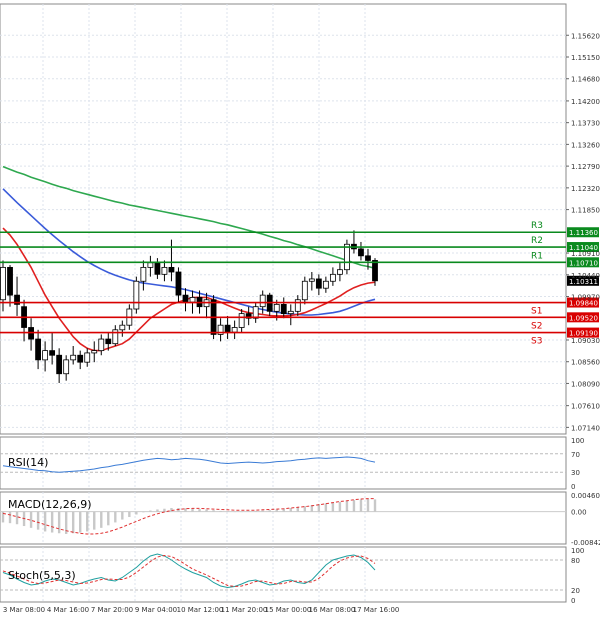 This screenshot has height=625, width=600. Describe the element at coordinates (577, 551) in the screenshot. I see `stoch-tick-label: 100` at that location.